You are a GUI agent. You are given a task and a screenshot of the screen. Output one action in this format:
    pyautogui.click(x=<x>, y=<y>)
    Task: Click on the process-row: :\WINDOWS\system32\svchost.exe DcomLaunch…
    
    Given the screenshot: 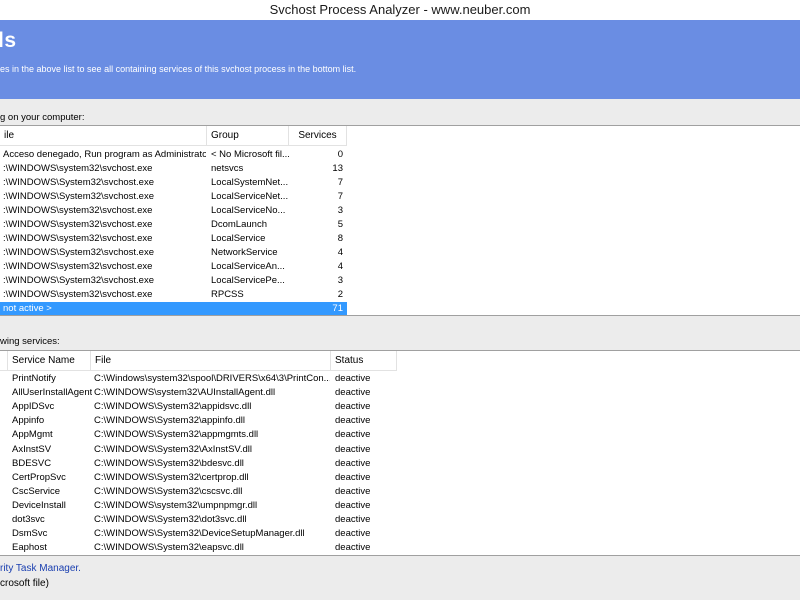 What is the action you would take?
    pyautogui.click(x=400, y=225)
    